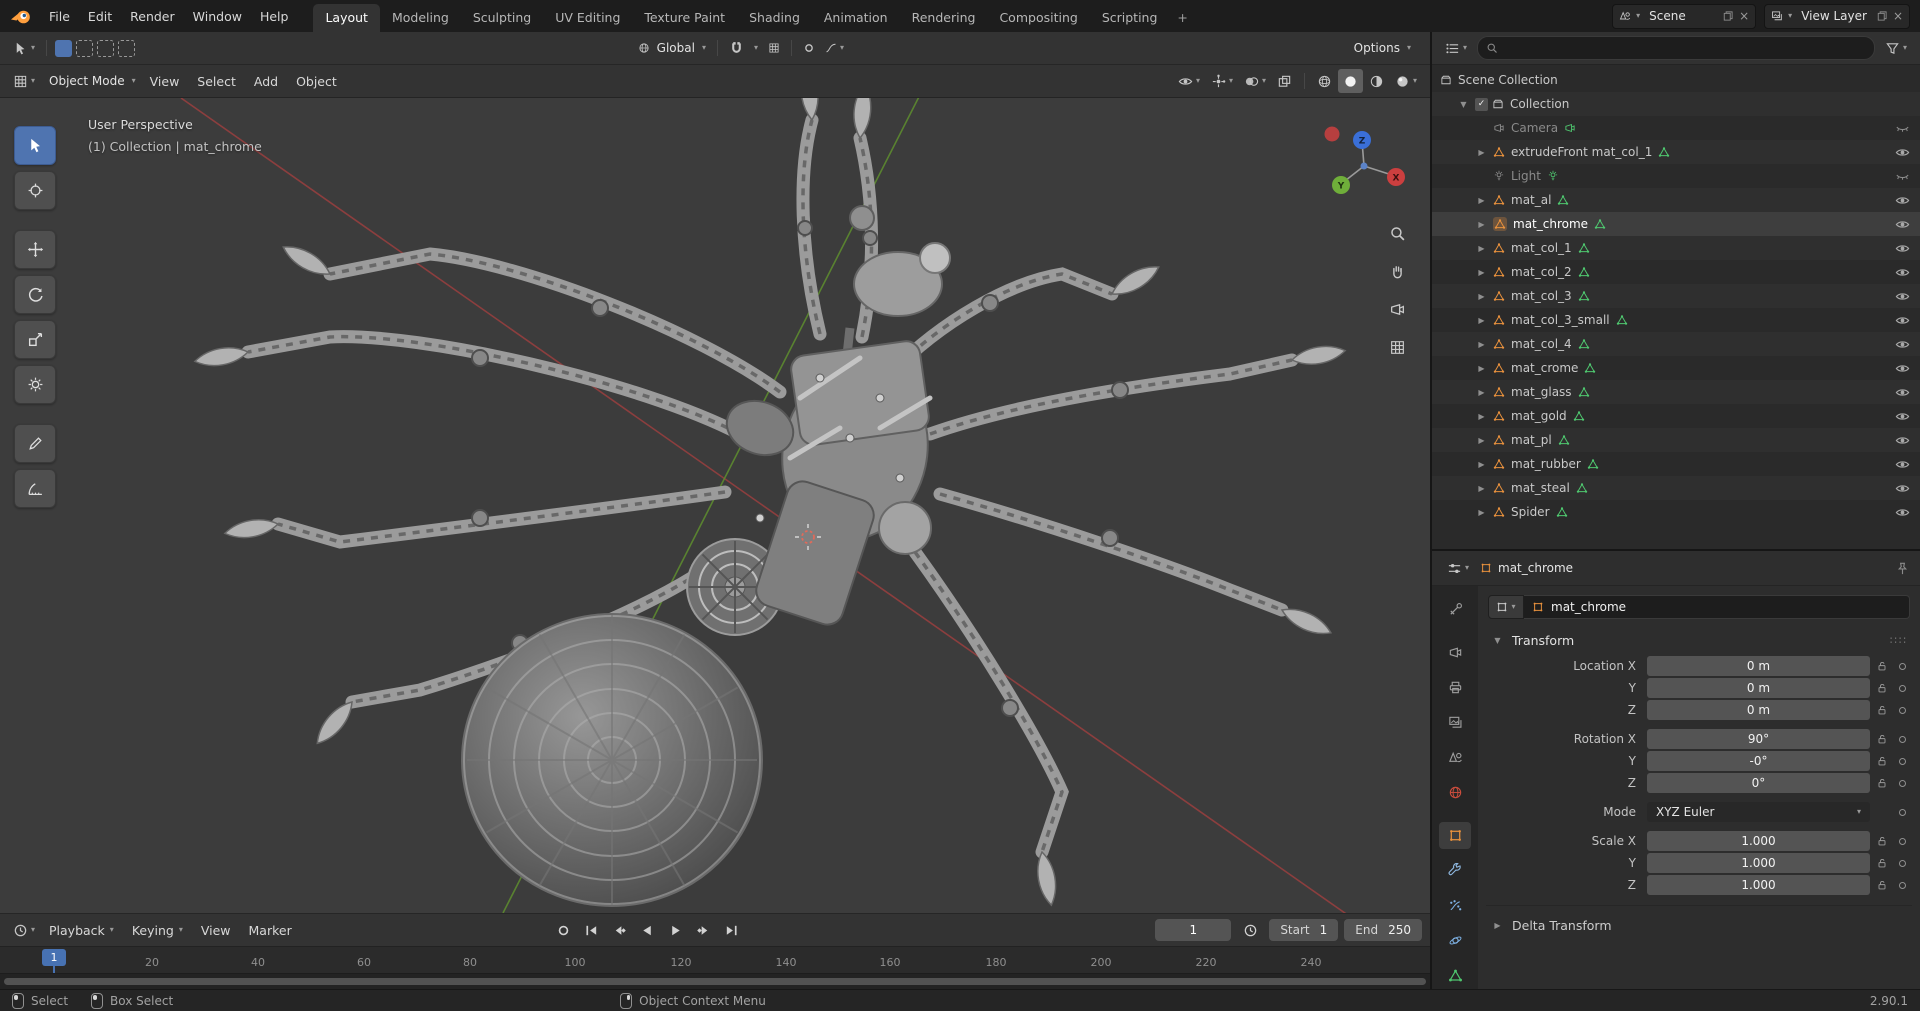 Image resolution: width=1920 pixels, height=1011 pixels. Describe the element at coordinates (157, 930) in the screenshot. I see `timeline-menu-keying: Keying` at that location.